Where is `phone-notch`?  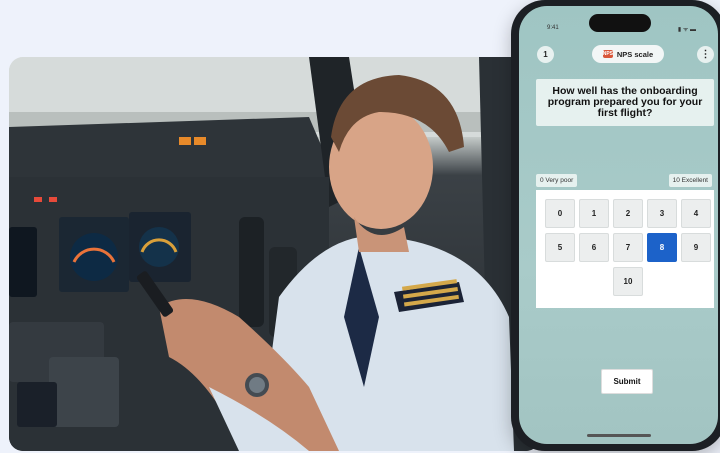
phone-notch is located at coordinates (620, 23).